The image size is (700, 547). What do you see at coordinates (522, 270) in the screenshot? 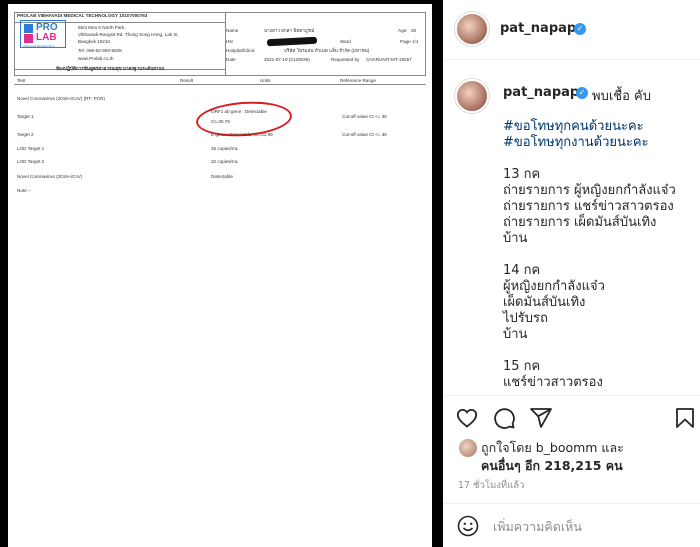
I see `caption-line: 14 กค` at bounding box center [522, 270].